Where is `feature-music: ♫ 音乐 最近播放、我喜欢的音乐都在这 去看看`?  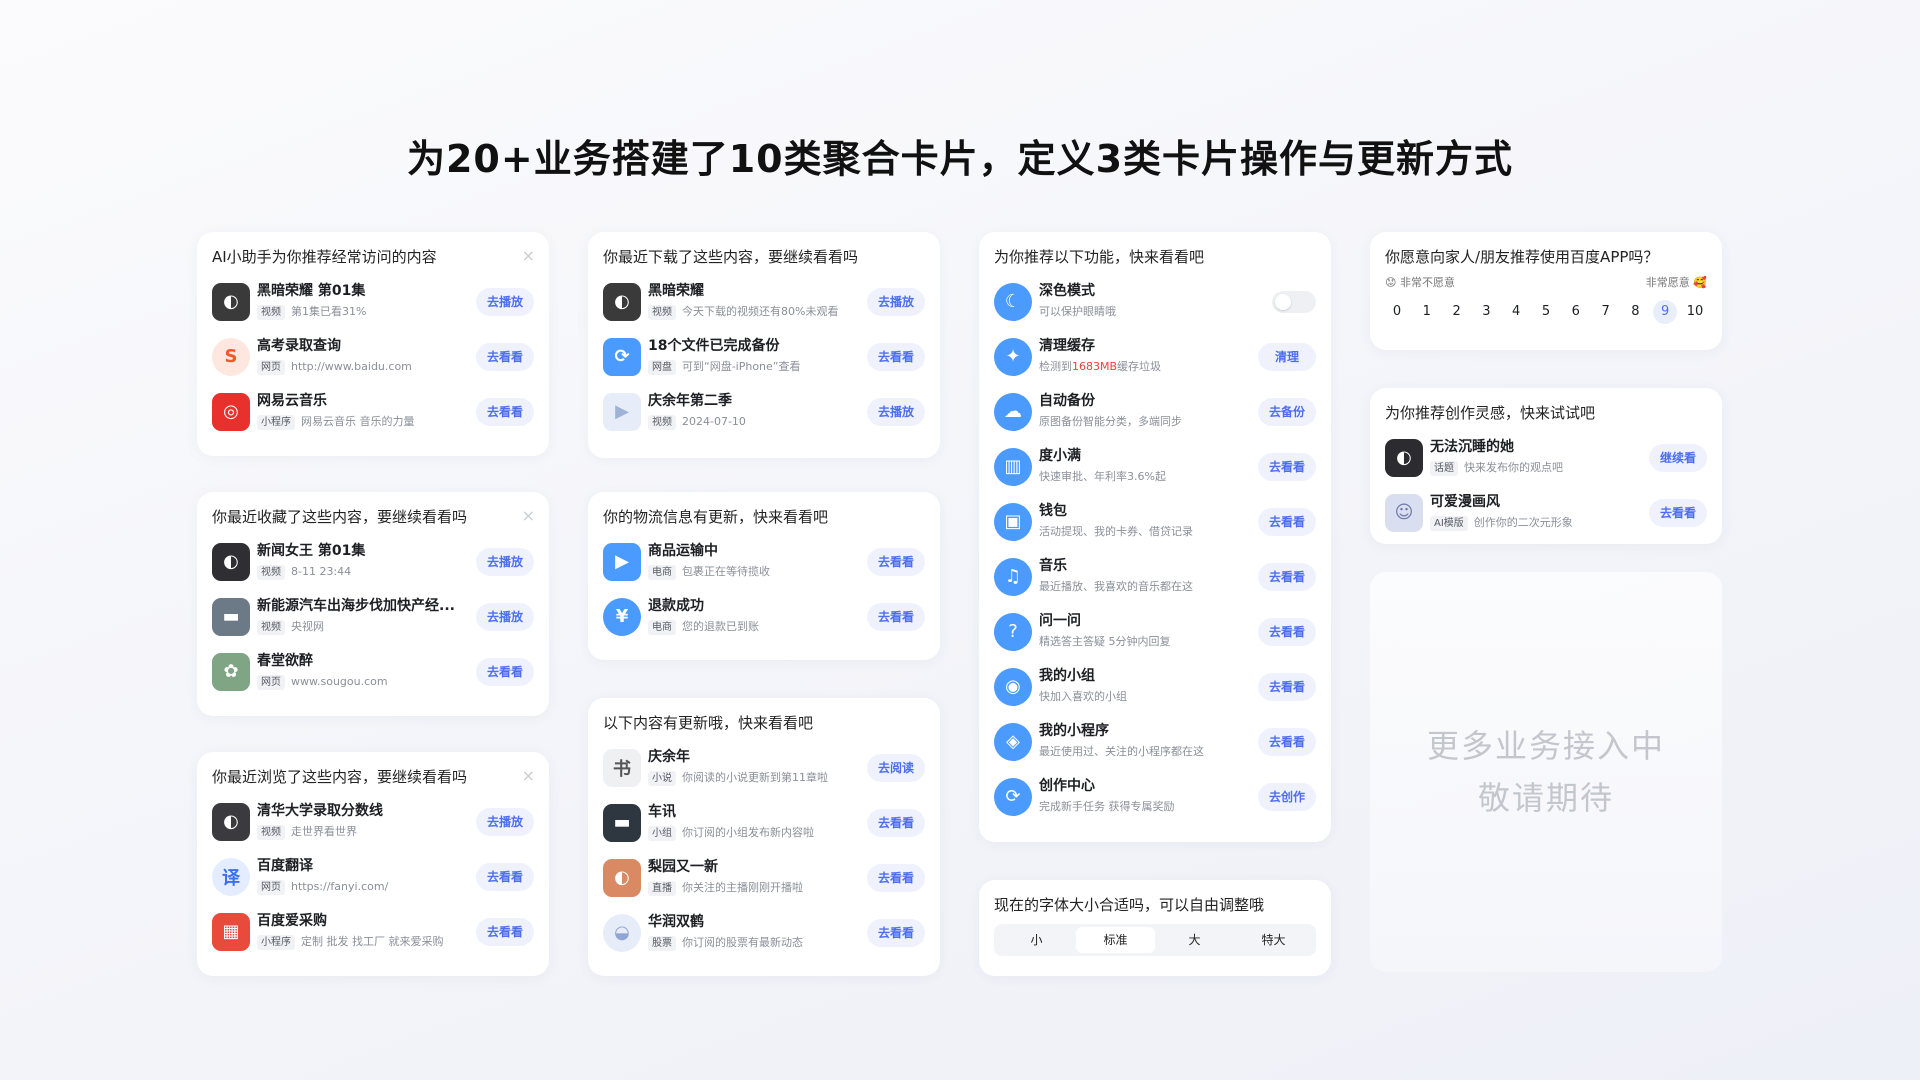 feature-music: ♫ 音乐 最近播放、我喜欢的音乐都在这 去看看 is located at coordinates (1155, 576).